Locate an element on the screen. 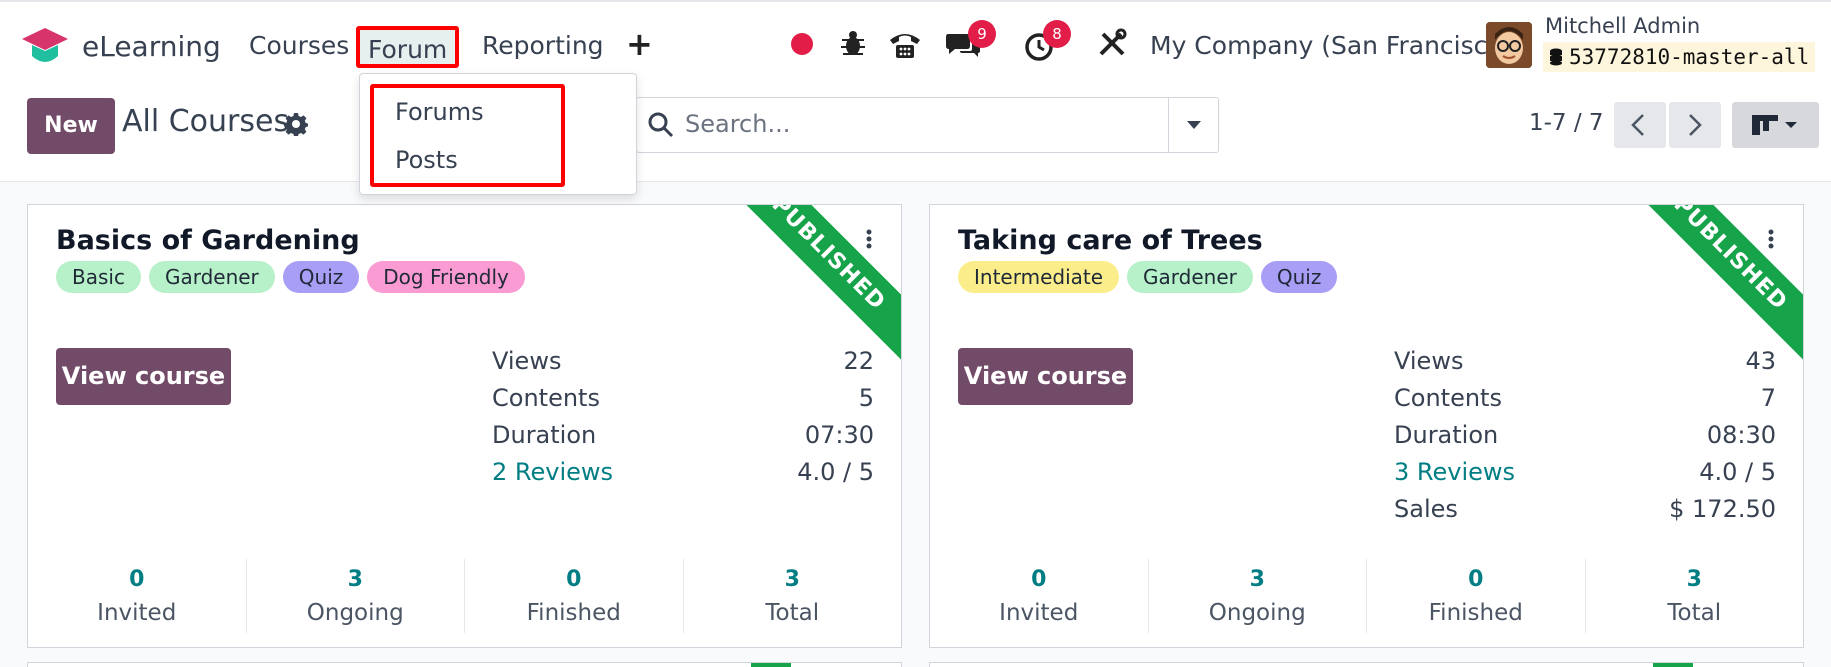  stat-value: $ 172.50 is located at coordinates (1722, 509).